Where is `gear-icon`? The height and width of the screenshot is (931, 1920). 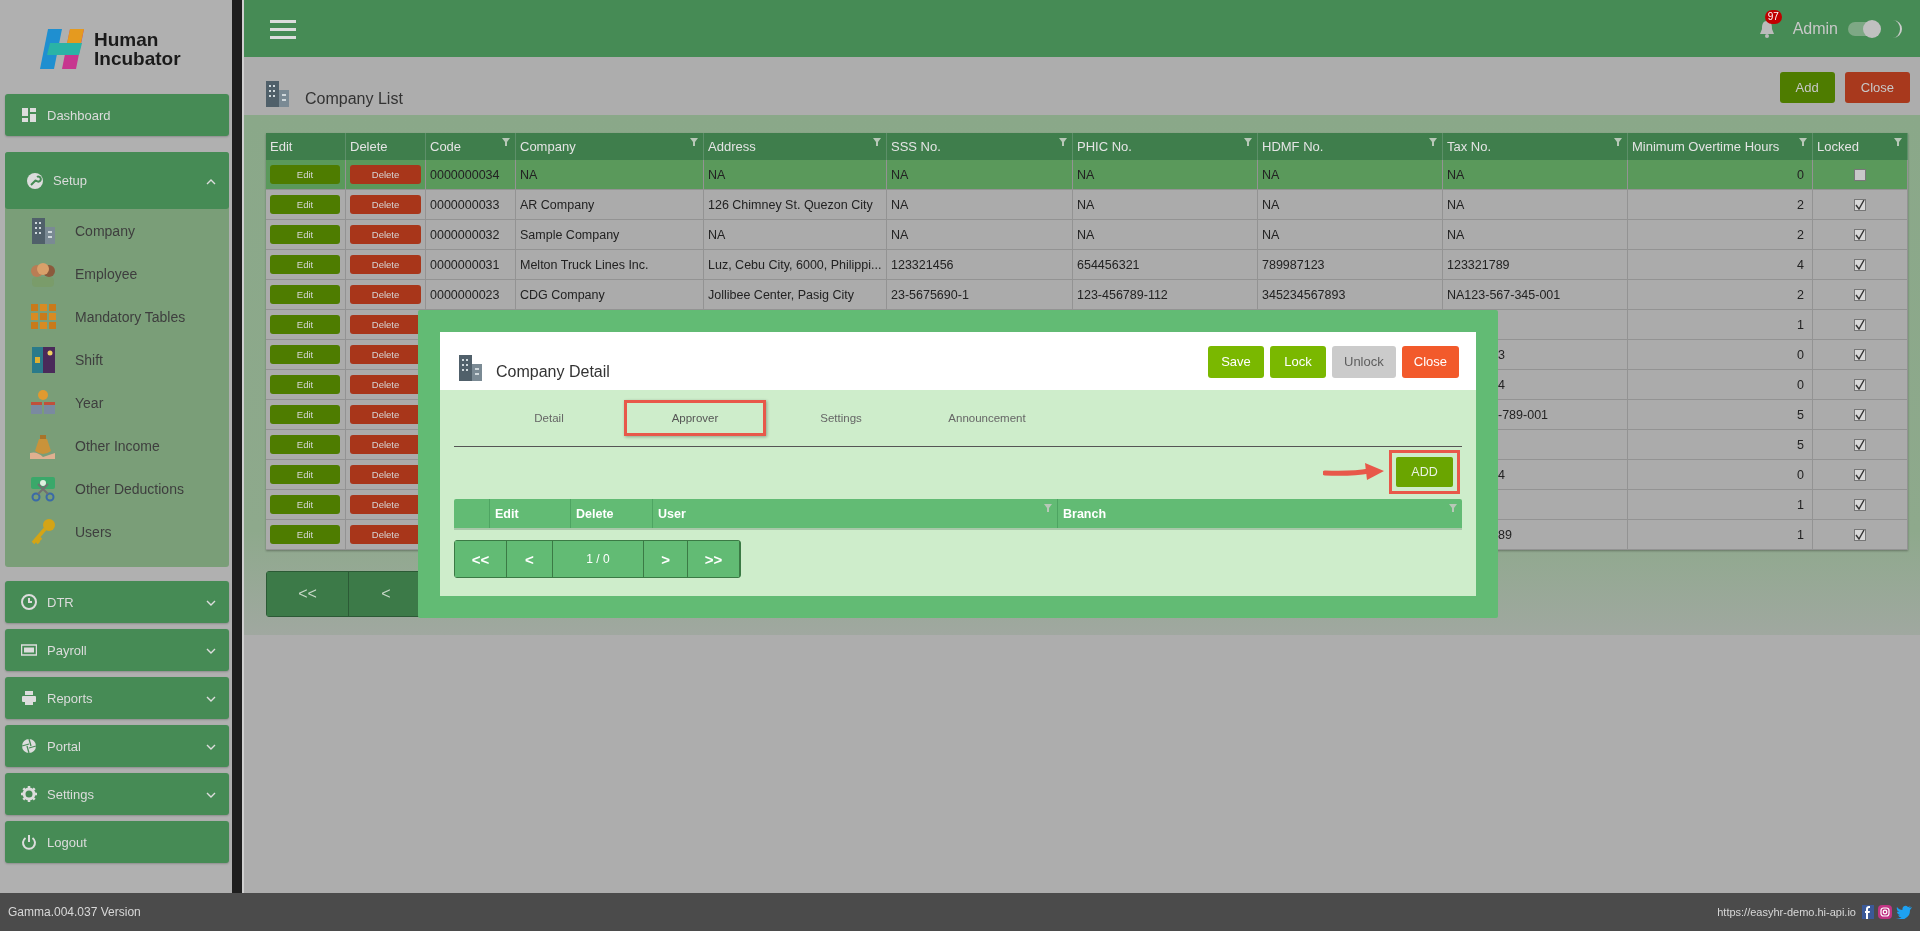
gear-icon is located at coordinates (29, 794).